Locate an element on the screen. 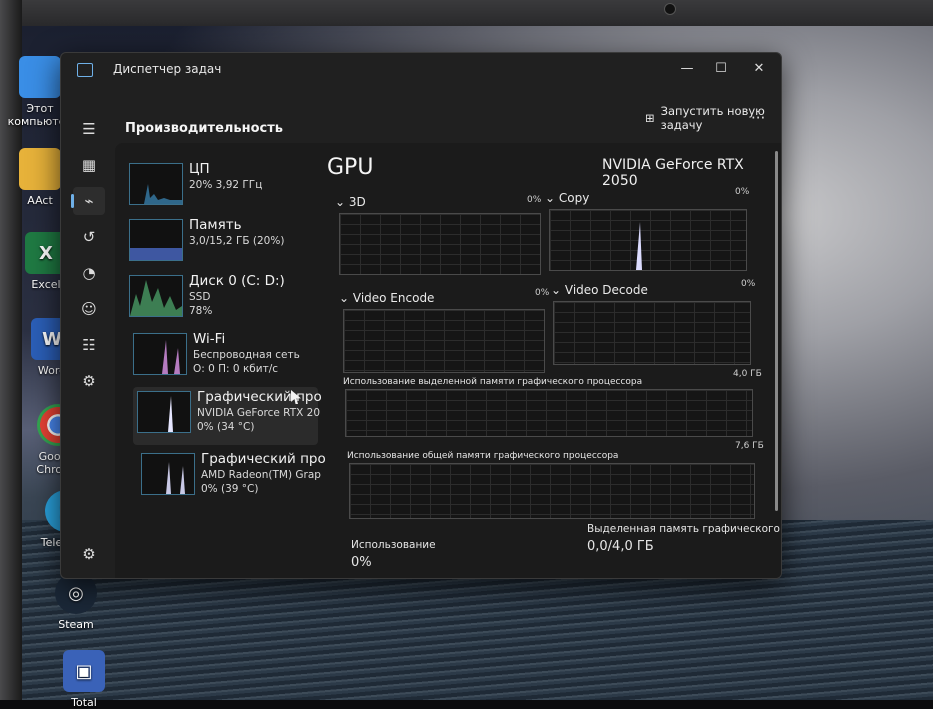 This screenshot has width=933, height=709. gpu-model: NVIDIA GeForce RTX 2050 is located at coordinates (673, 173).